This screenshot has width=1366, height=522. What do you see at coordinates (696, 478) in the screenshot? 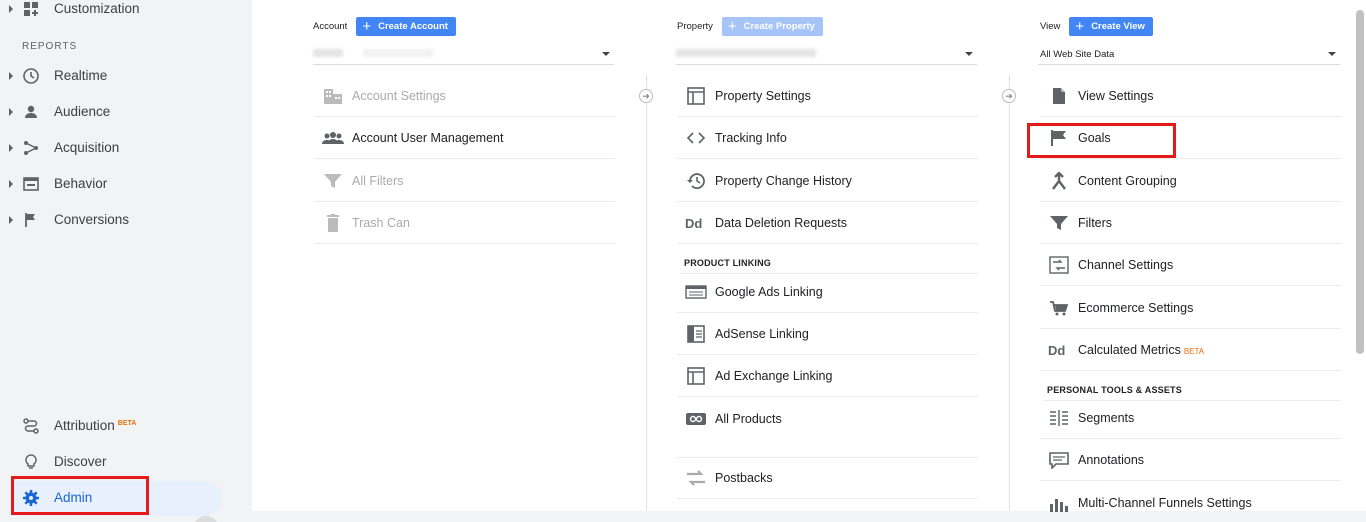
I see `postbacks-icon` at bounding box center [696, 478].